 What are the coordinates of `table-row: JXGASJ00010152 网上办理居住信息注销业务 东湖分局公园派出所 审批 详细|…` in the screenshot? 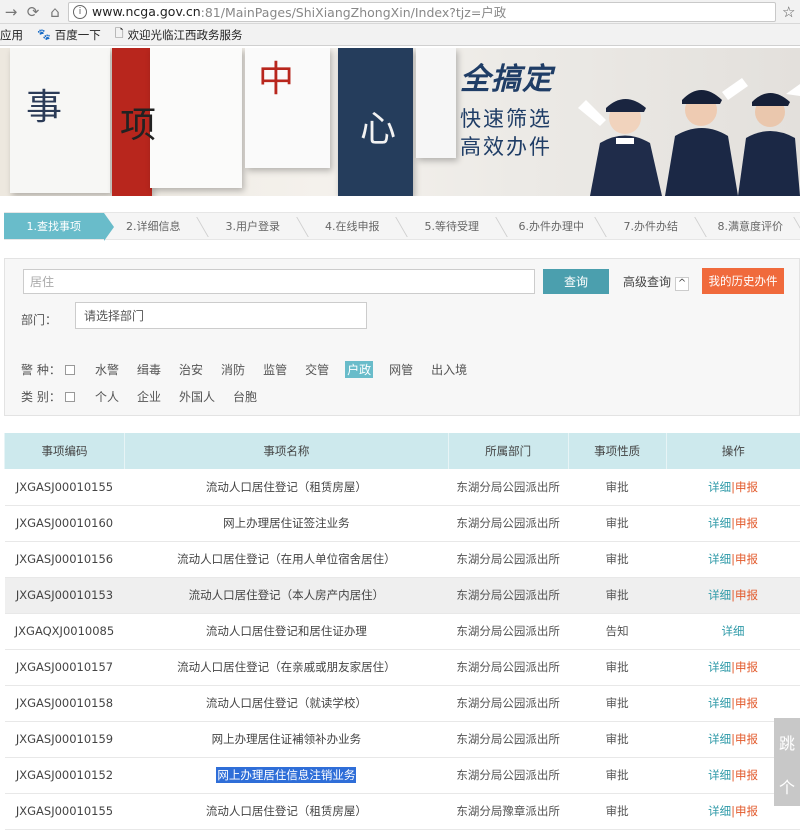 It's located at (402, 775).